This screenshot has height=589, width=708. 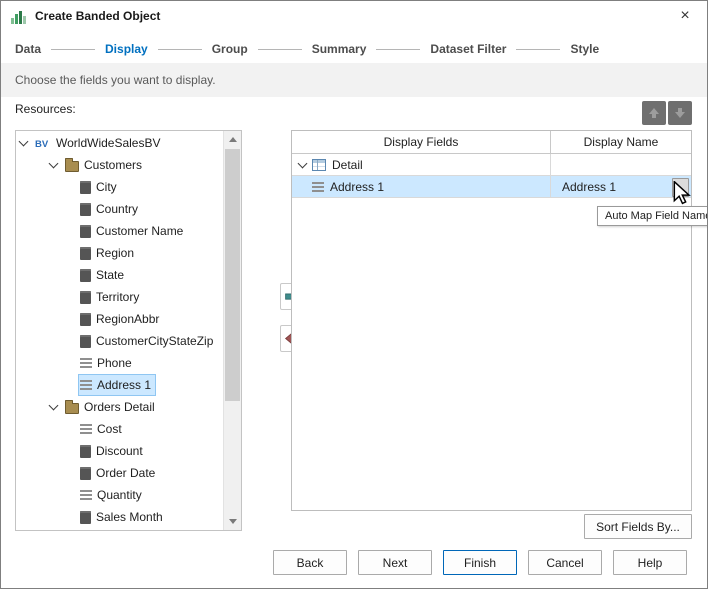 I want to click on tree-item-label: Sales Month, so click(x=129, y=517).